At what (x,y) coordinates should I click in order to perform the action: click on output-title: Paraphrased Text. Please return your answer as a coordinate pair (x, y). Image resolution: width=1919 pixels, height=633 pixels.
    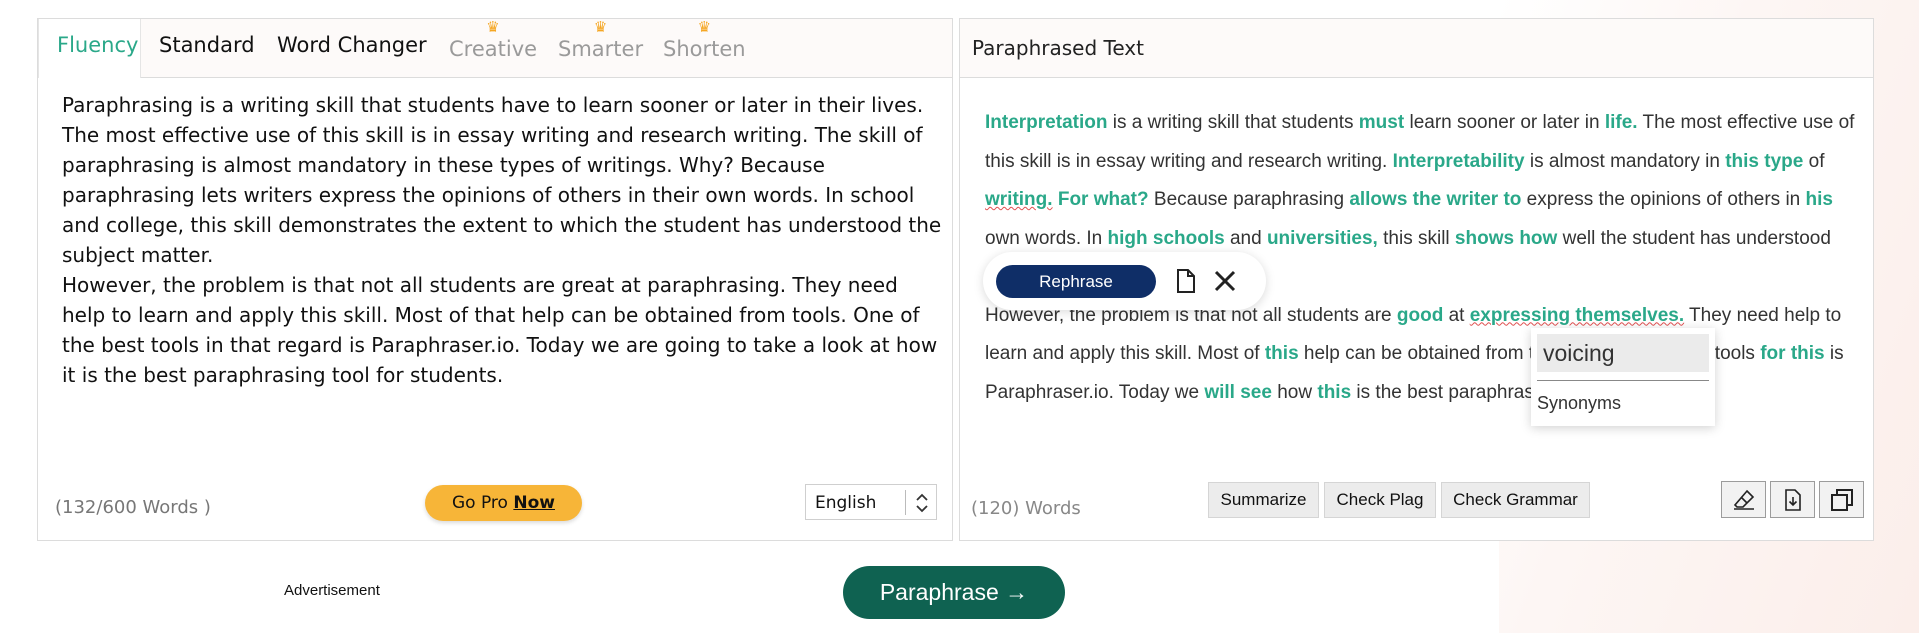
    Looking at the image, I should click on (1058, 48).